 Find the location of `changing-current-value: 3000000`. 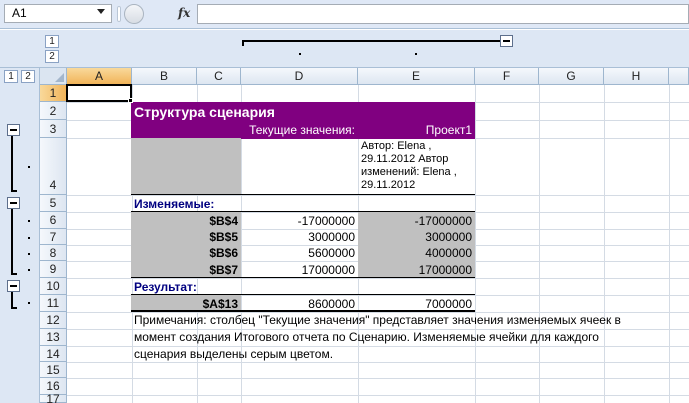

changing-current-value: 3000000 is located at coordinates (299, 237).